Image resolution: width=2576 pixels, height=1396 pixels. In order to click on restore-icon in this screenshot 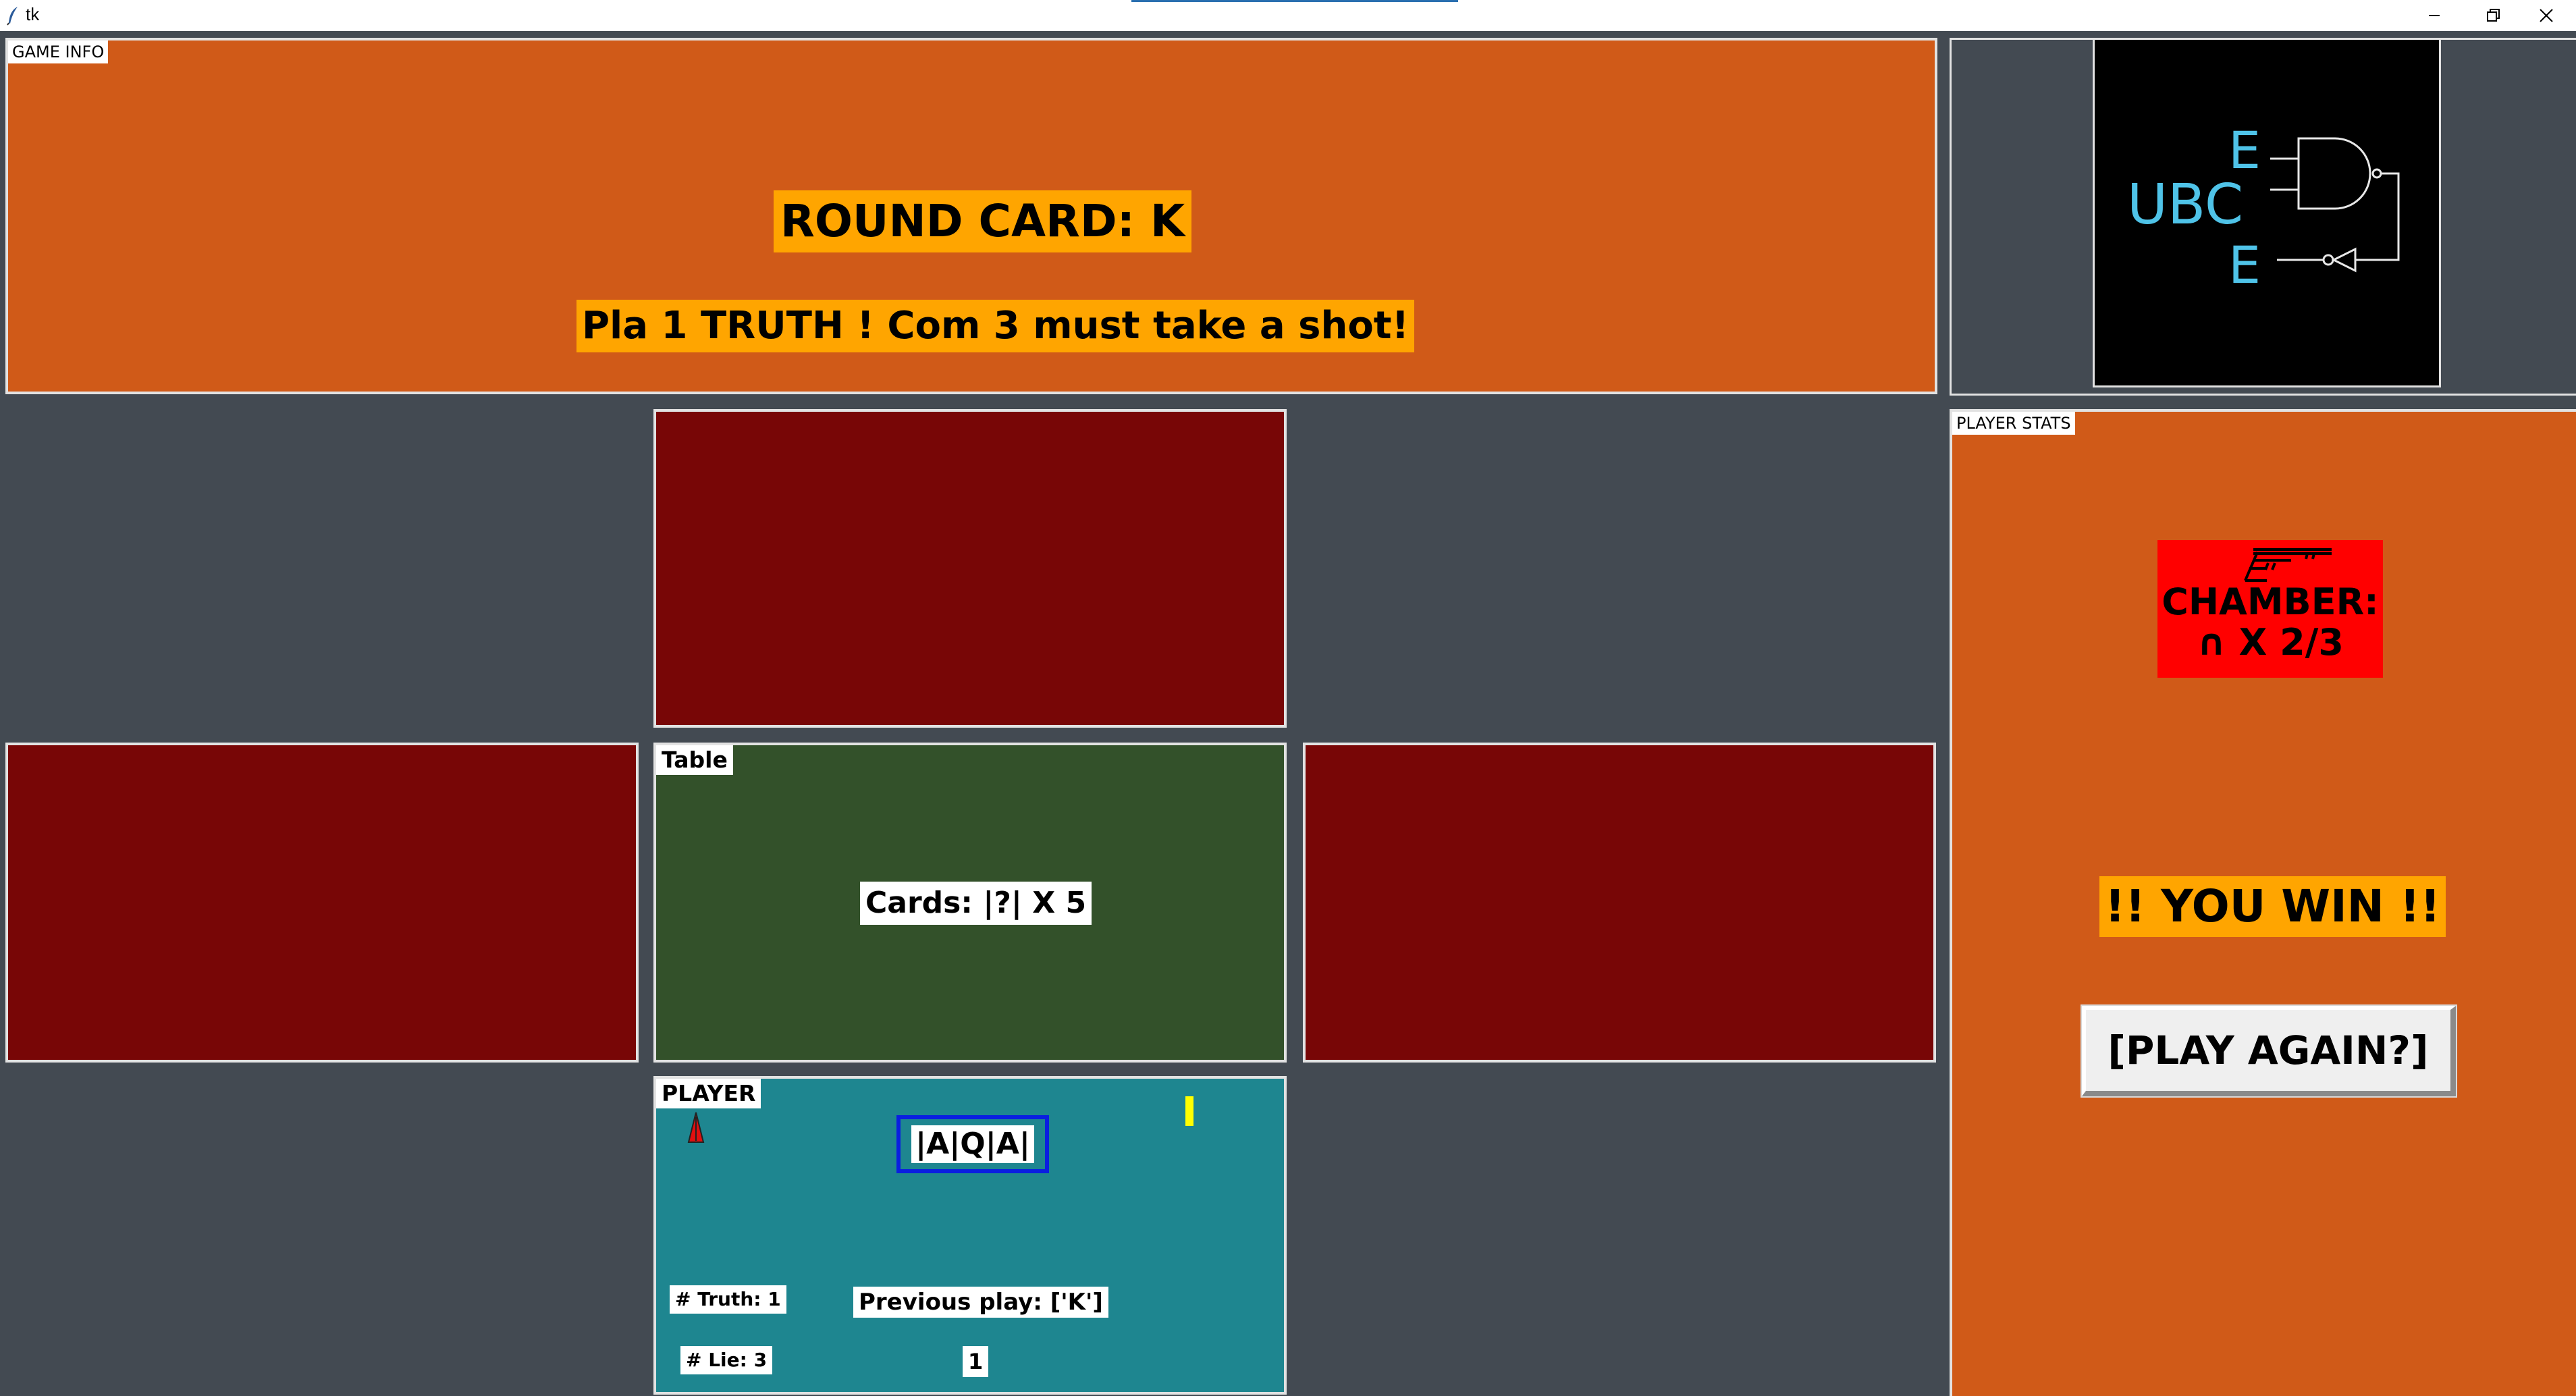, I will do `click(2493, 15)`.